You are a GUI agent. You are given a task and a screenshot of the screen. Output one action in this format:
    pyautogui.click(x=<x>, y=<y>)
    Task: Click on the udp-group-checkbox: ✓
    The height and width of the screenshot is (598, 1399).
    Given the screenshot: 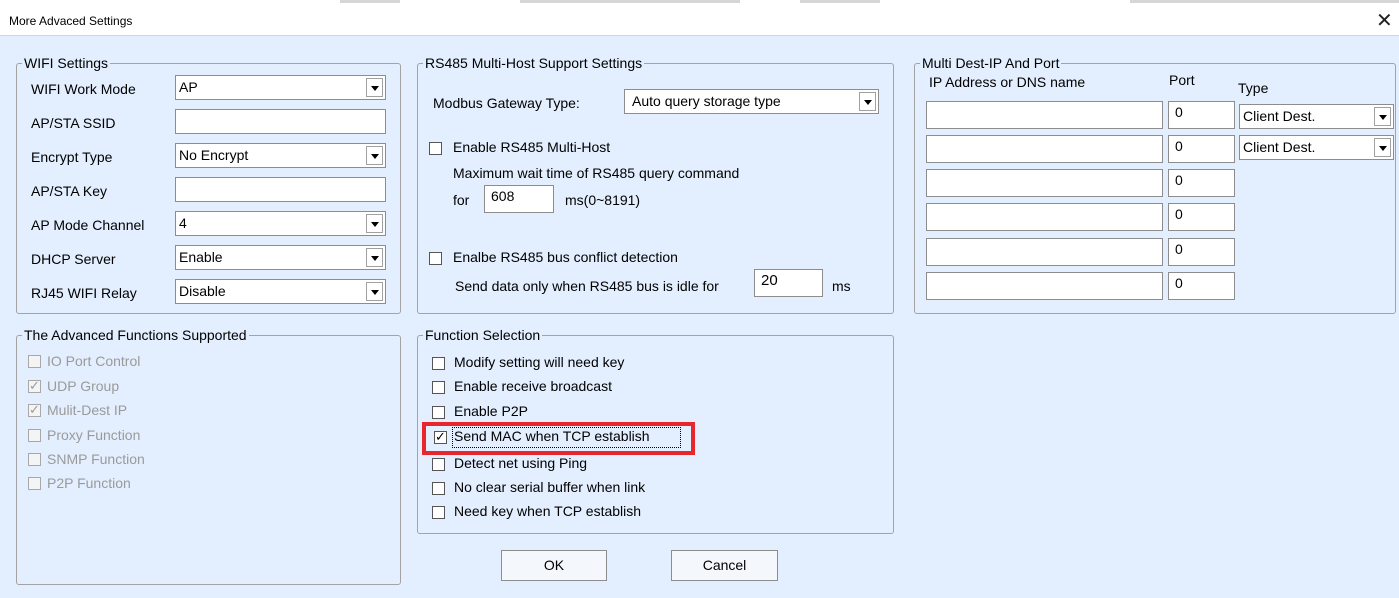 What is the action you would take?
    pyautogui.click(x=34, y=385)
    